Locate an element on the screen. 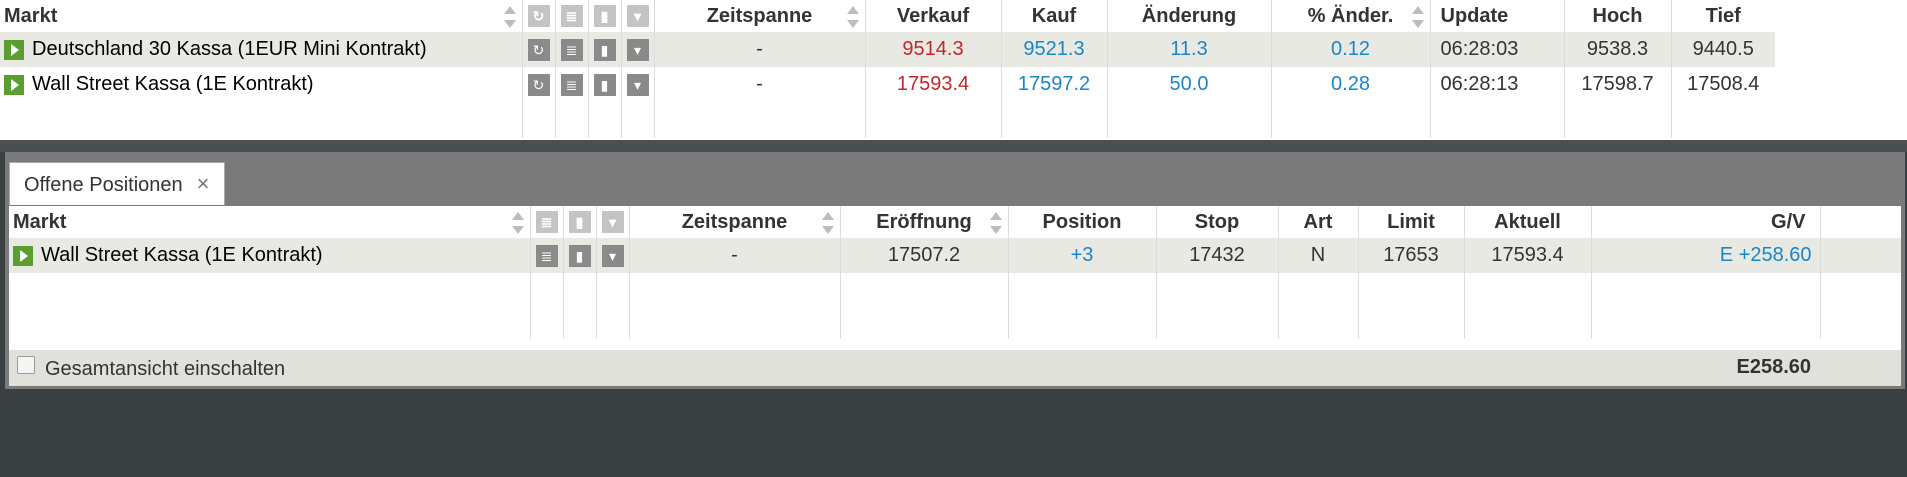 The width and height of the screenshot is (1907, 477). low-value: 9440.5 is located at coordinates (1722, 49).